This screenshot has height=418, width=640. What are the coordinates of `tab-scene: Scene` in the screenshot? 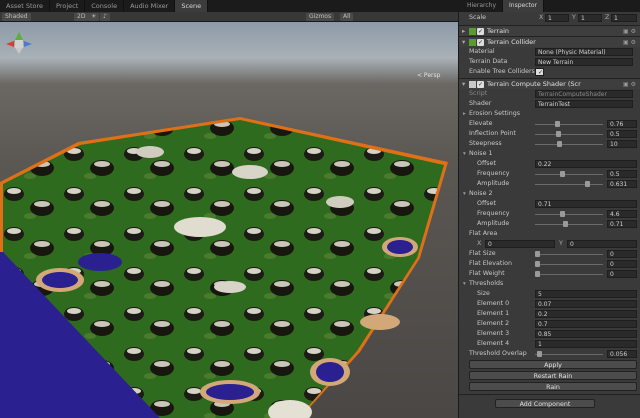 It's located at (192, 6).